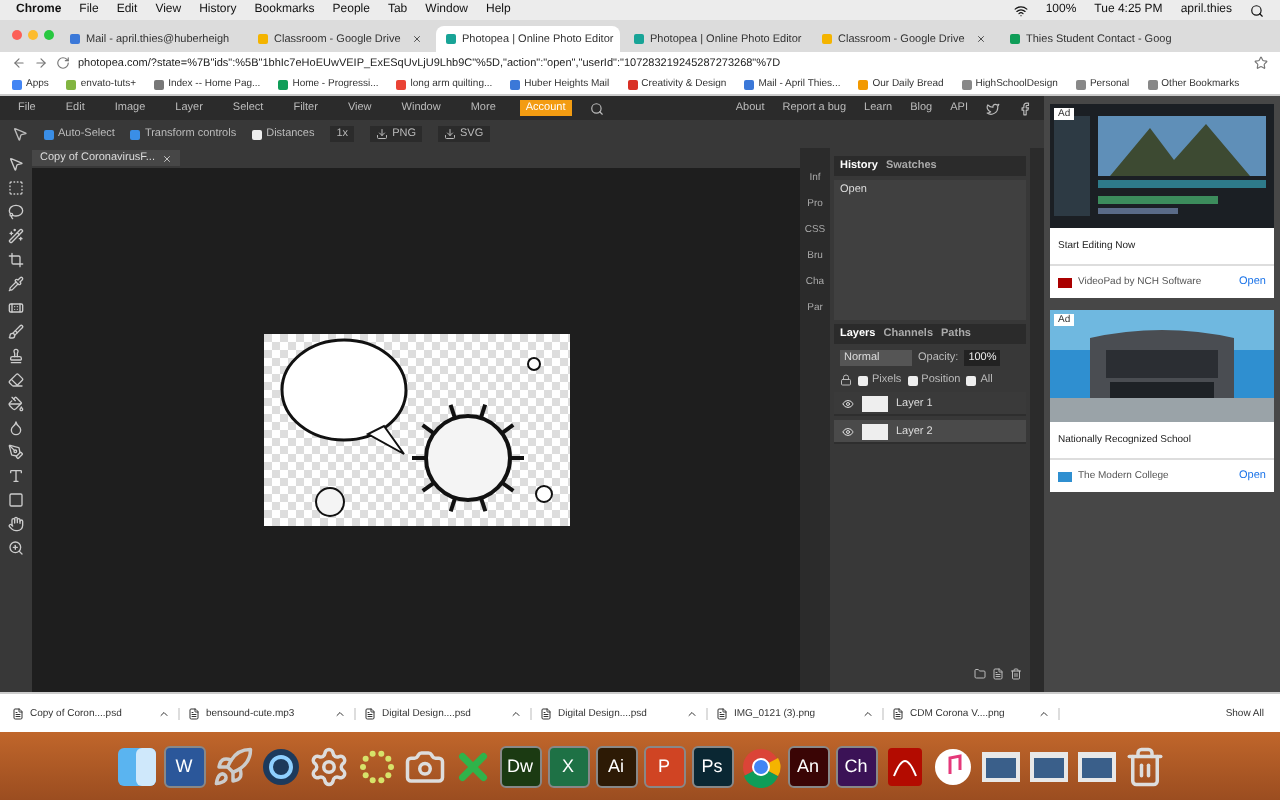  What do you see at coordinates (16, 428) in the screenshot?
I see `drop-tool-icon` at bounding box center [16, 428].